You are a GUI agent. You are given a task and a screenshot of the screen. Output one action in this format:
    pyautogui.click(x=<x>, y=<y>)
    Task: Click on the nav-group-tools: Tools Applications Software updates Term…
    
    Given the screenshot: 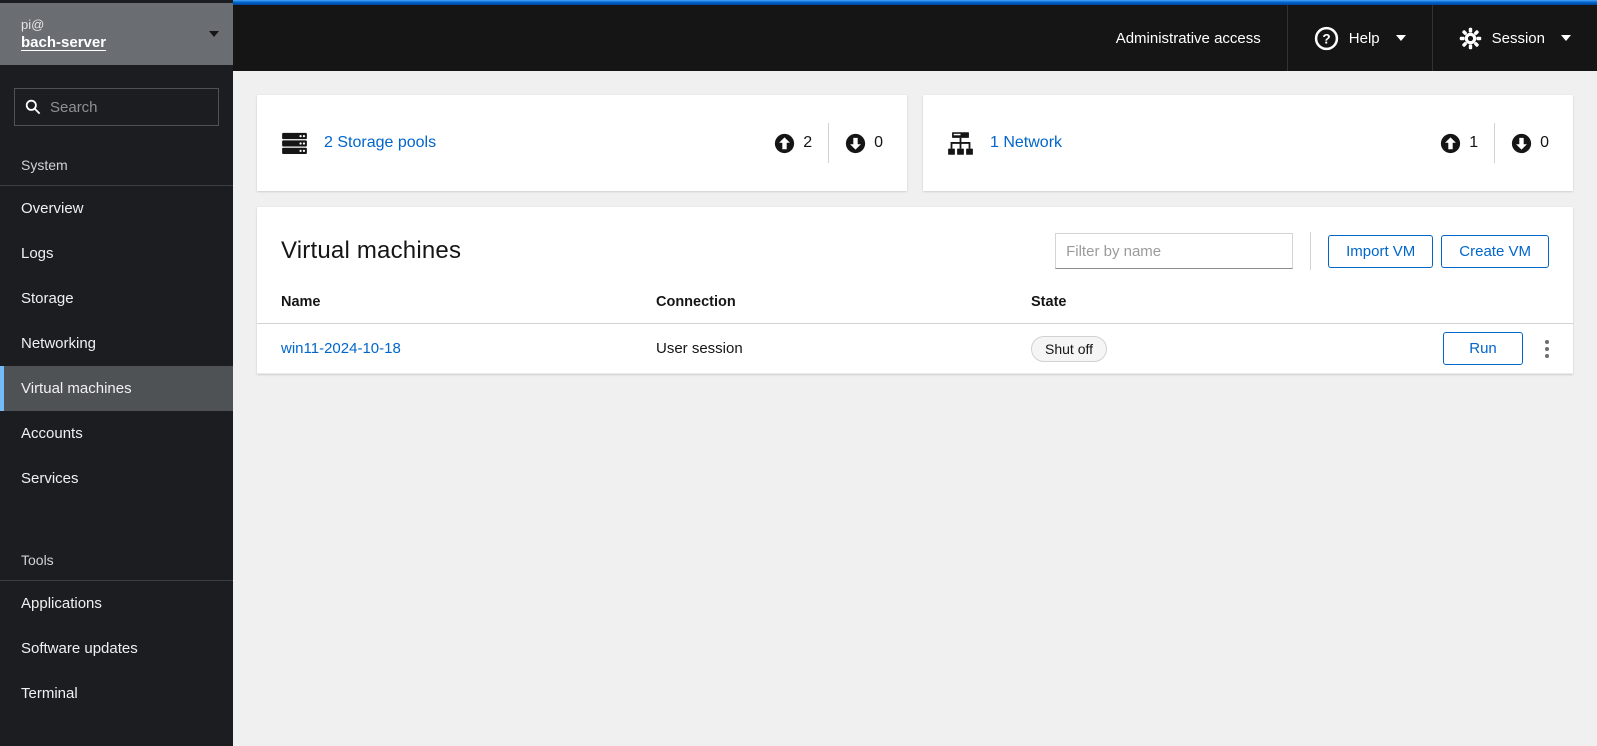 What is the action you would take?
    pyautogui.click(x=116, y=627)
    